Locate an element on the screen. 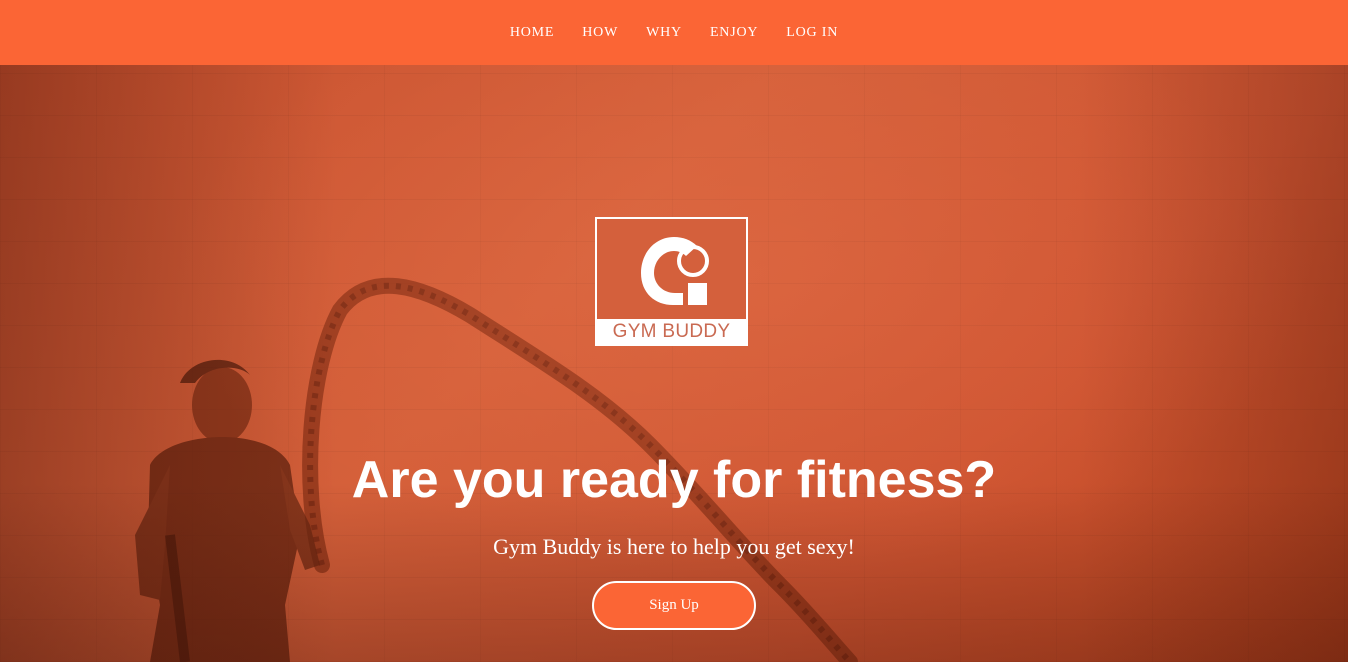 This screenshot has width=1348, height=662. top-navbar: HOME HOW WHY ENJOY LOG IN is located at coordinates (674, 32).